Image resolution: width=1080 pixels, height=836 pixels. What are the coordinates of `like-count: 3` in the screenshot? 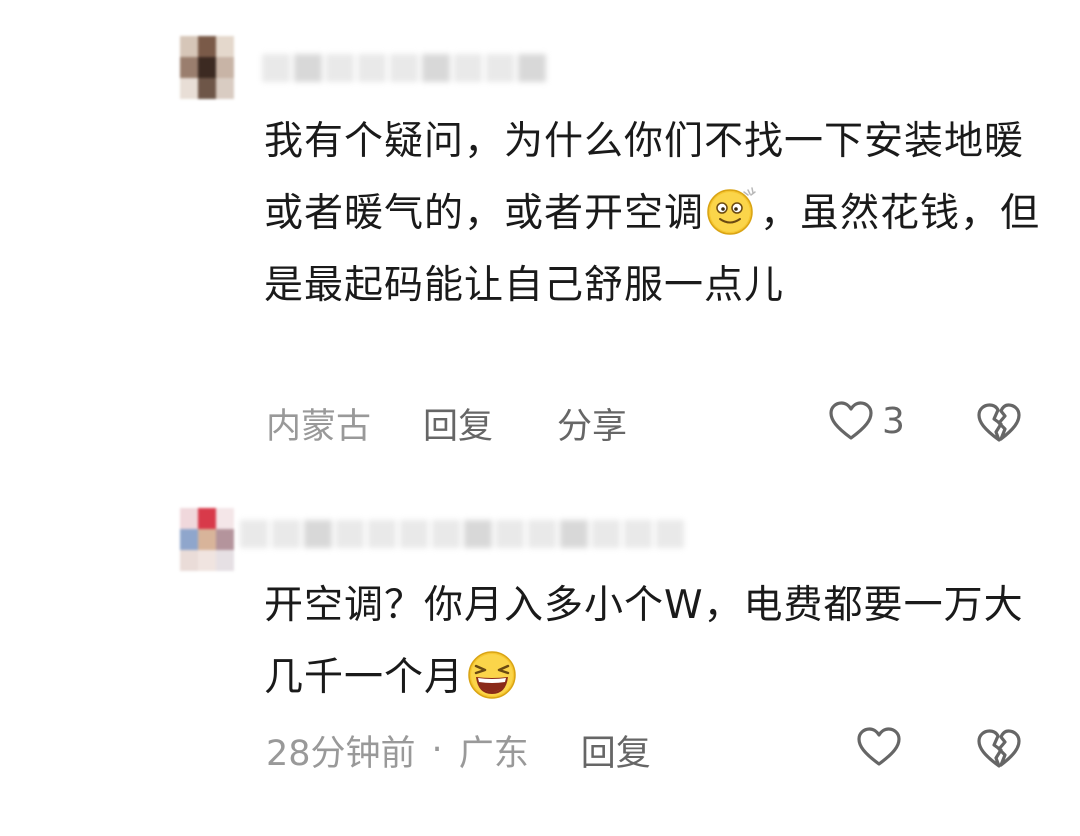 It's located at (893, 421).